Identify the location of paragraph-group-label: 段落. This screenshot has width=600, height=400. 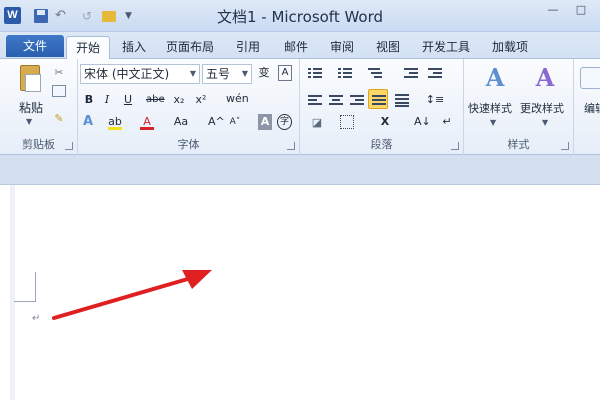
(381, 144).